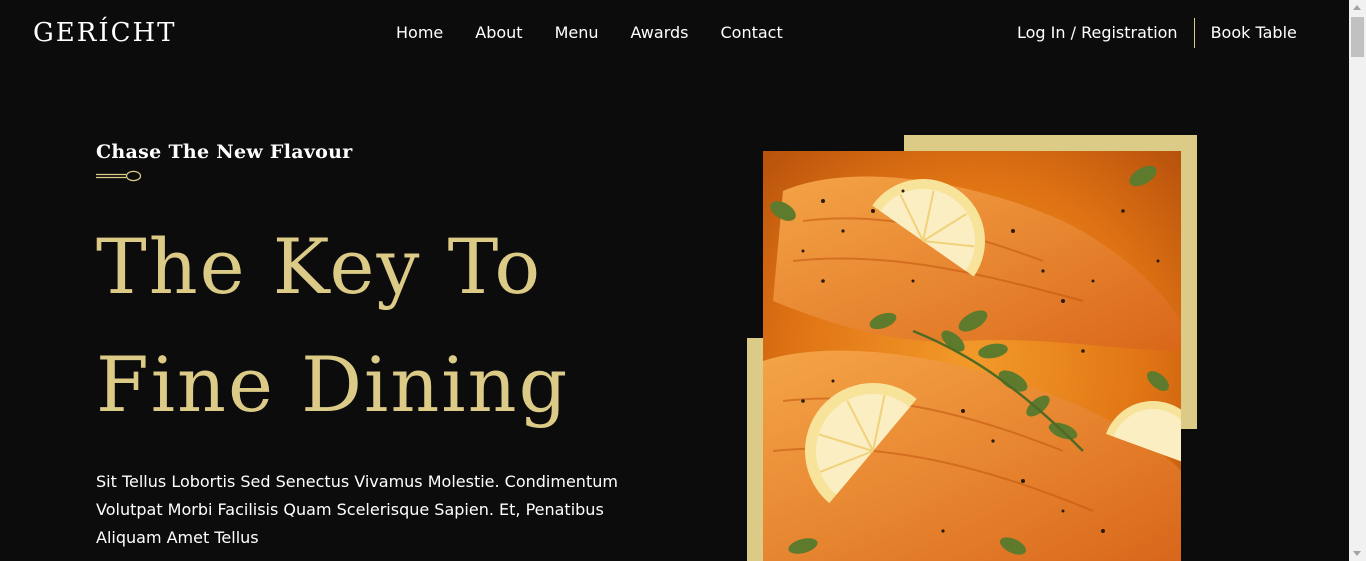 The image size is (1366, 561). I want to click on page-scrollbar, so click(1357, 280).